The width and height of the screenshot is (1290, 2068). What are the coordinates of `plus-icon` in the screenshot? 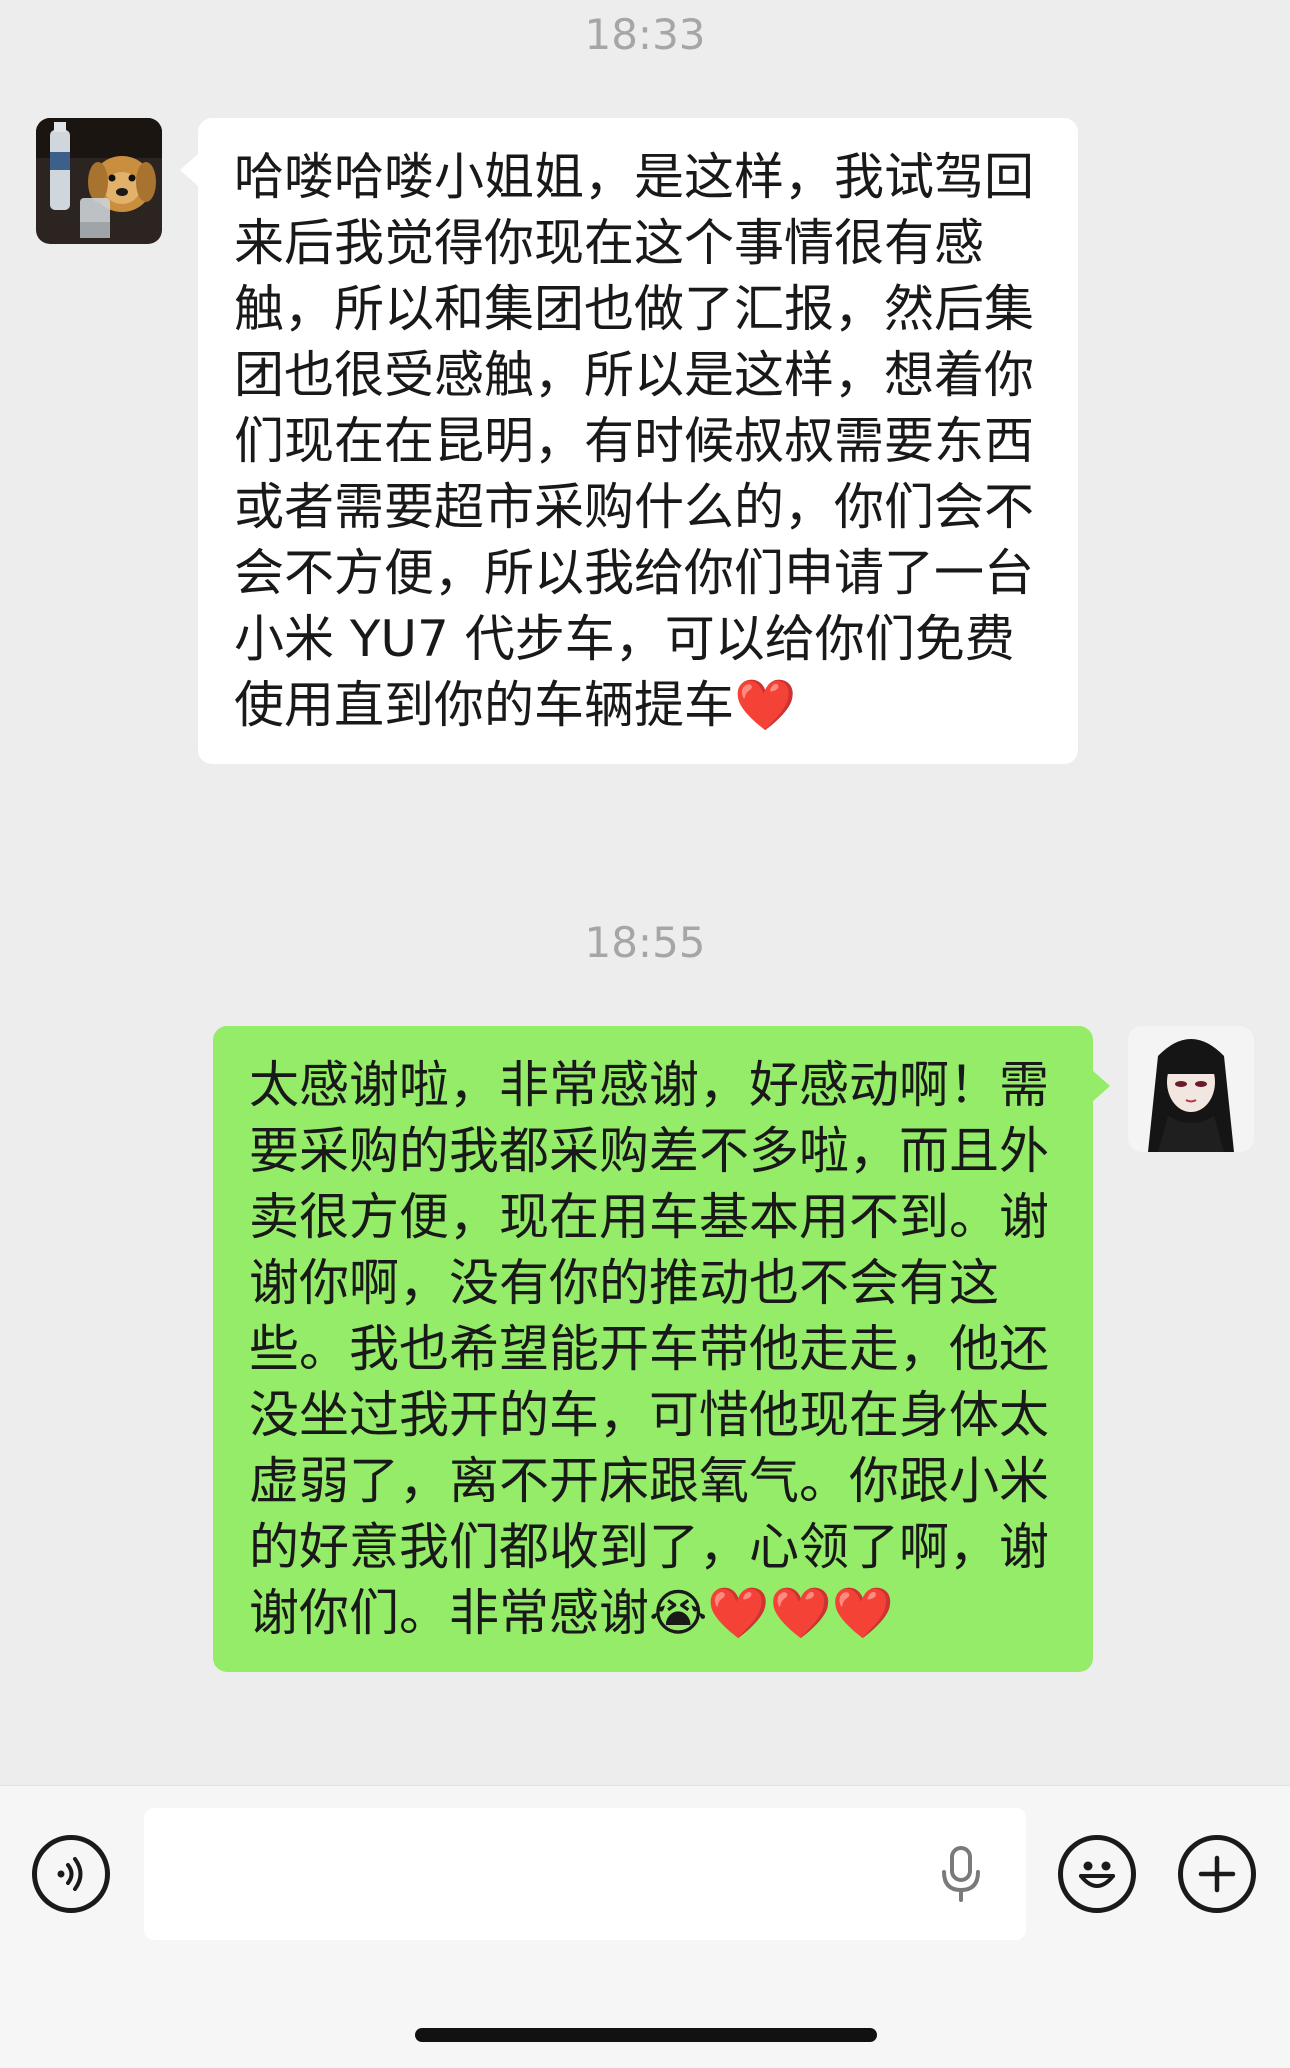 It's located at (1217, 1874).